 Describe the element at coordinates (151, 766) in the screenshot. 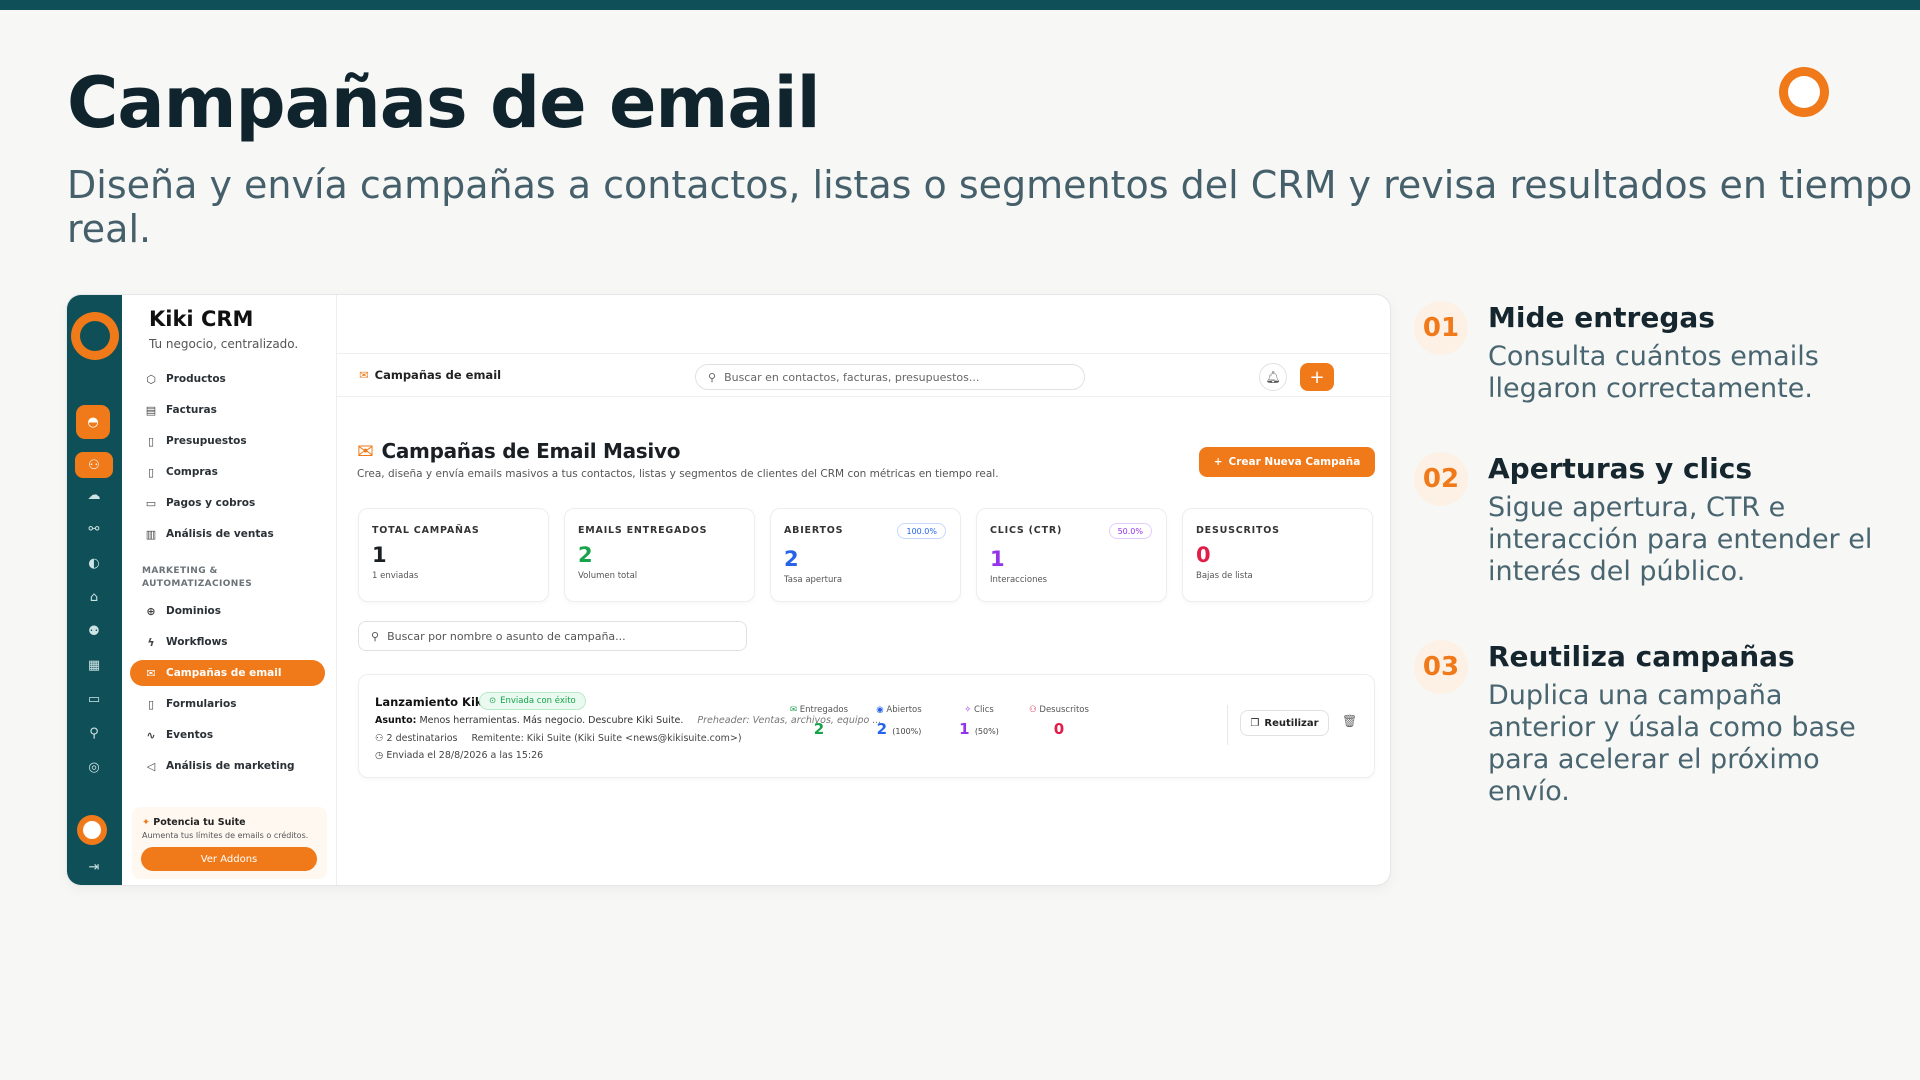

I see `megaphone-icon: ◁` at that location.